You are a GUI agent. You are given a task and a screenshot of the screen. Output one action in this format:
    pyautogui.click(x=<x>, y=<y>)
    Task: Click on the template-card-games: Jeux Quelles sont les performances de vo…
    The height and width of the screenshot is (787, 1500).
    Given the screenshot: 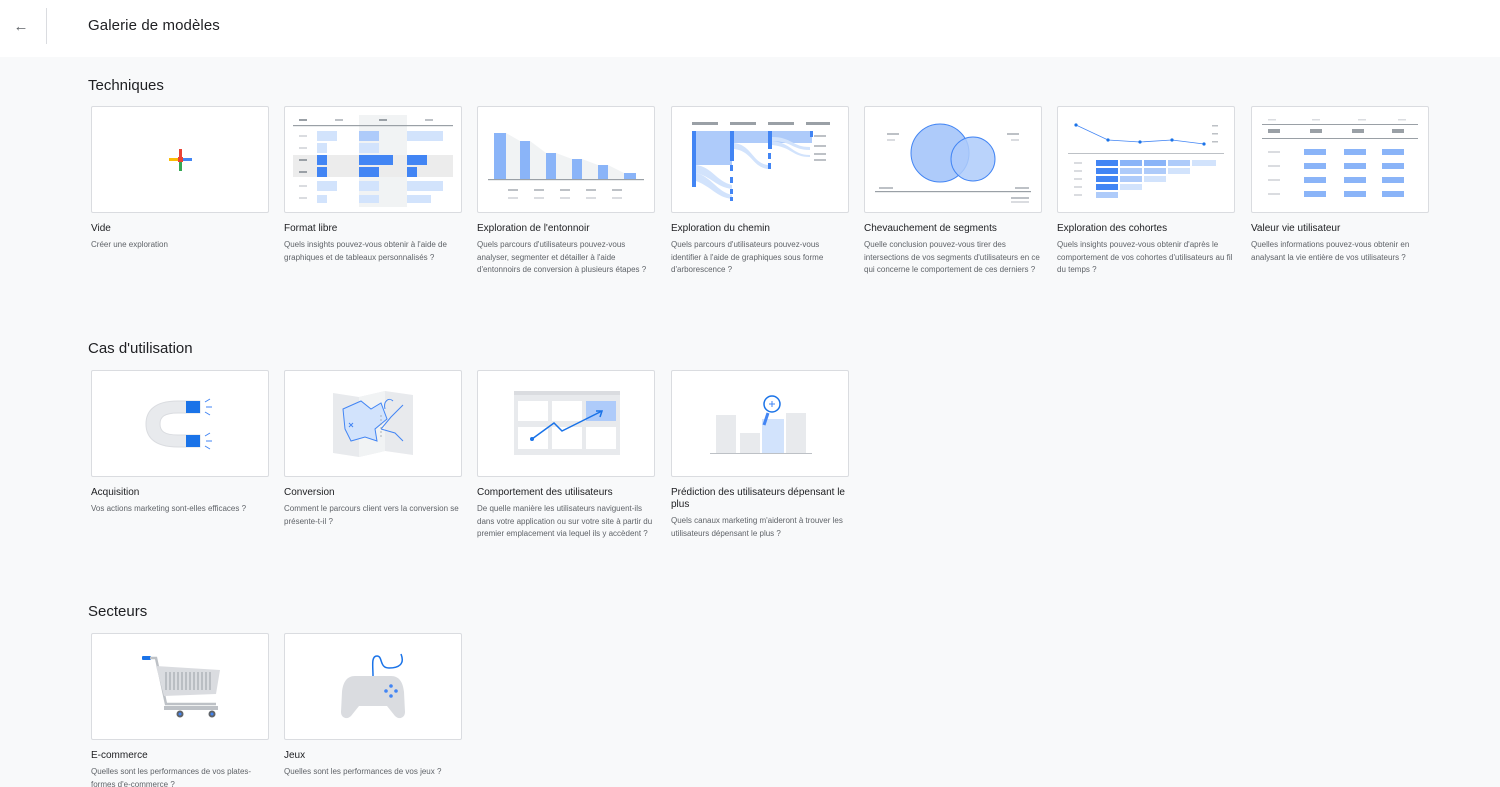 What is the action you would take?
    pyautogui.click(x=373, y=706)
    